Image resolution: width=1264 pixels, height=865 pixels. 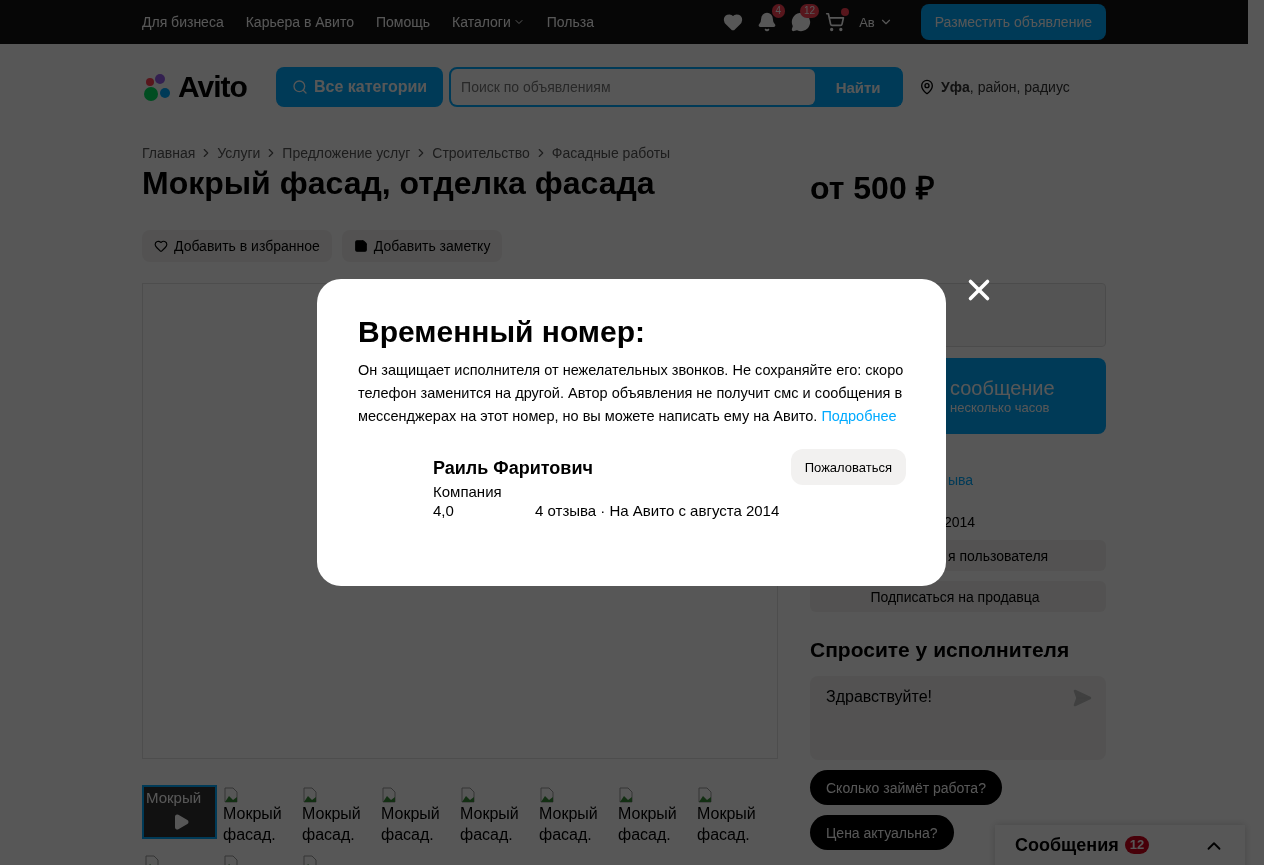 What do you see at coordinates (810, 11) in the screenshot?
I see `message-badge: 12` at bounding box center [810, 11].